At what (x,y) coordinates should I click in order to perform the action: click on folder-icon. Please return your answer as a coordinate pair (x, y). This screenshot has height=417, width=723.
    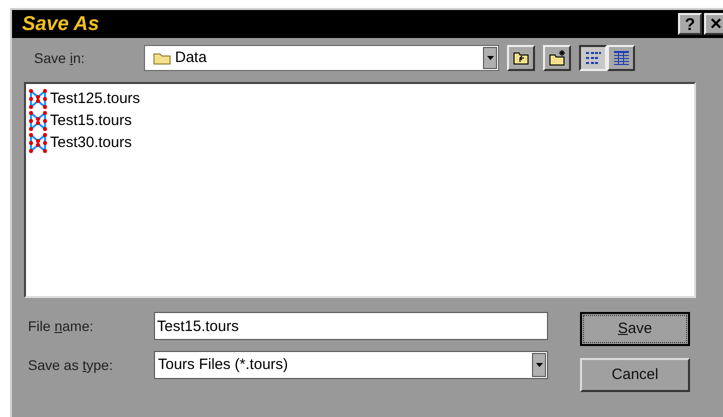
    Looking at the image, I should click on (162, 58).